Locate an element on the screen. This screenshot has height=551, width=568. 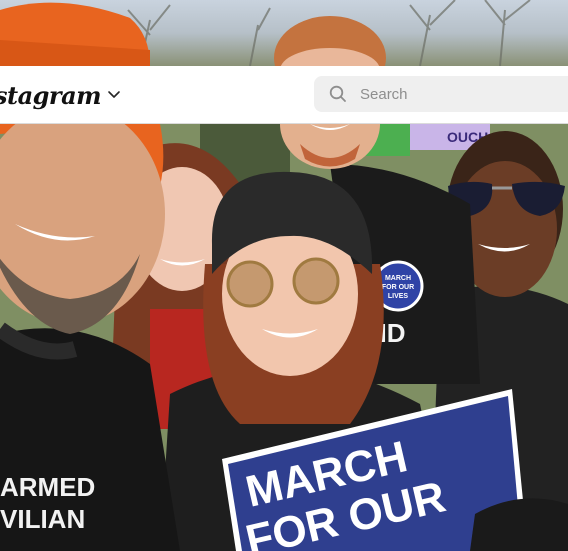
search-icon is located at coordinates (337, 93).